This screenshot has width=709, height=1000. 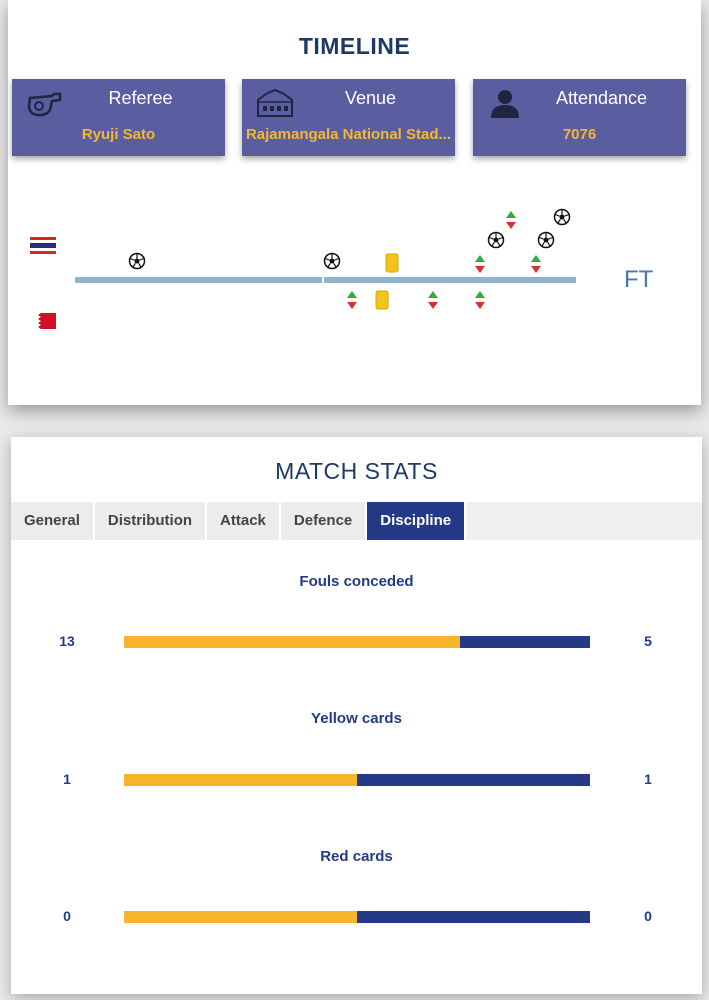 I want to click on timeline-second-half, so click(x=450, y=280).